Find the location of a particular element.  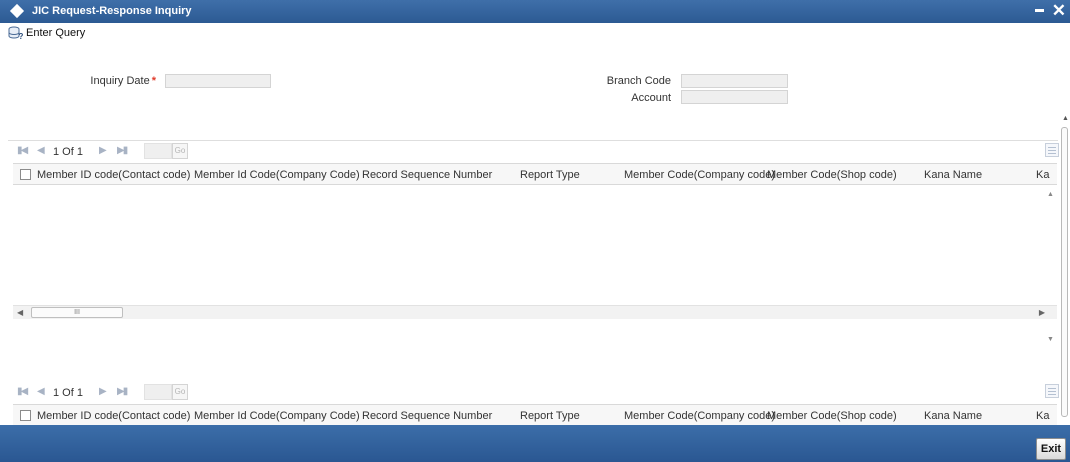

diamond-icon is located at coordinates (17, 11).